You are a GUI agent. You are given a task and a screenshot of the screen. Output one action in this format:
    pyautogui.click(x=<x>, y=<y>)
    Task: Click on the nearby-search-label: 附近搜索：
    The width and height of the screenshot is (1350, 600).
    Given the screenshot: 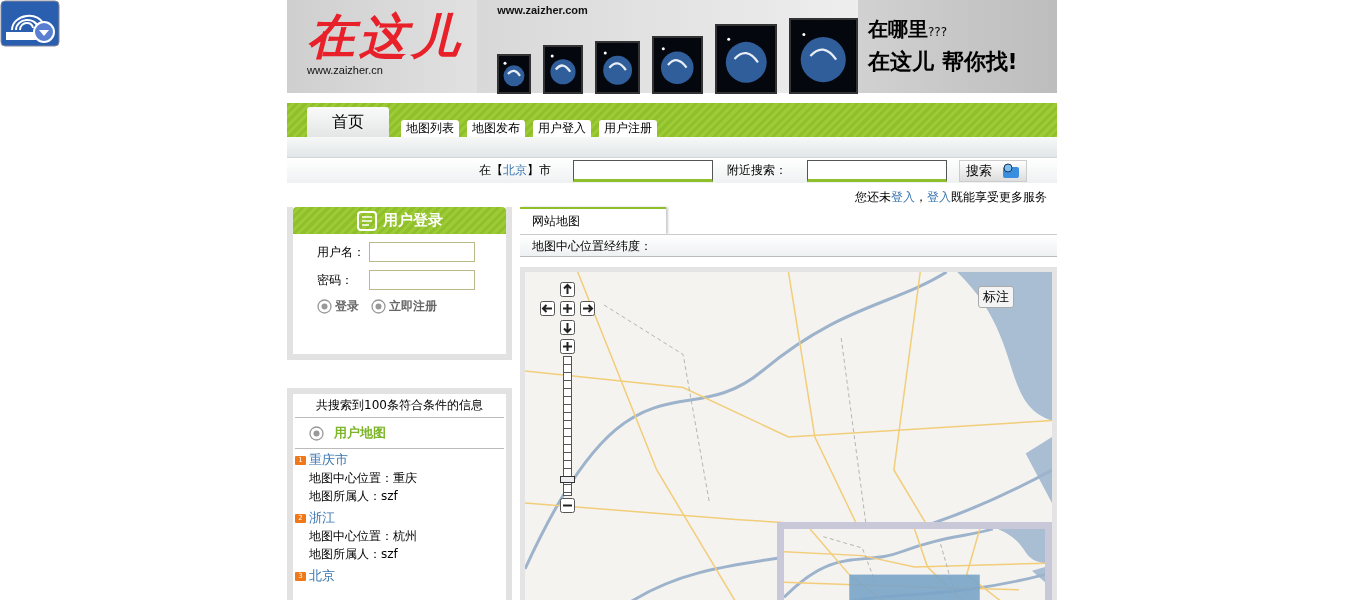 What is the action you would take?
    pyautogui.click(x=757, y=170)
    